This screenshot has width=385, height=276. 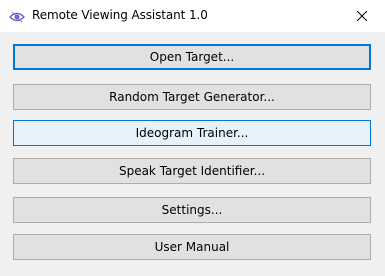 I want to click on close-icon, so click(x=362, y=16).